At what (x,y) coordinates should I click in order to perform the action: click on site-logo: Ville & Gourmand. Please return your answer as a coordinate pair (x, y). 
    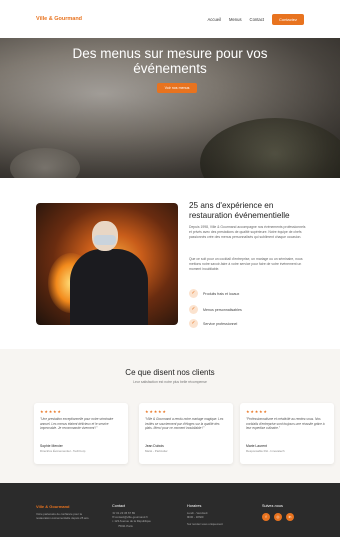
    Looking at the image, I should click on (59, 19).